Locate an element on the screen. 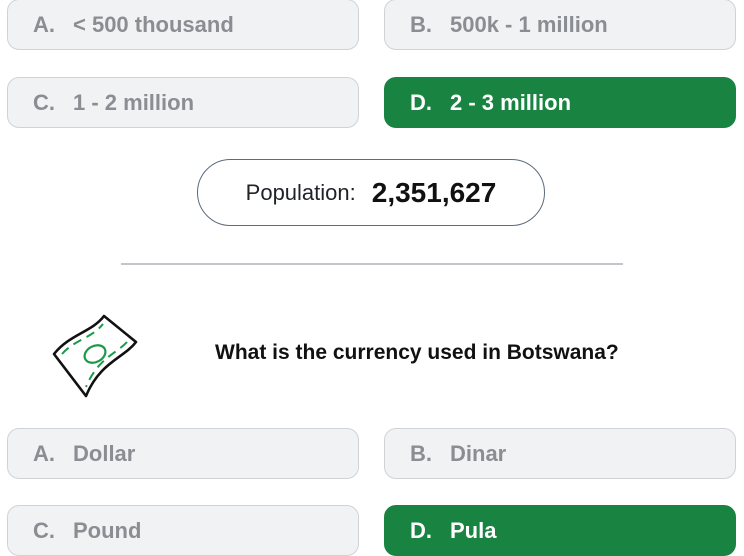  option-text: 1 - 2 million is located at coordinates (134, 102).